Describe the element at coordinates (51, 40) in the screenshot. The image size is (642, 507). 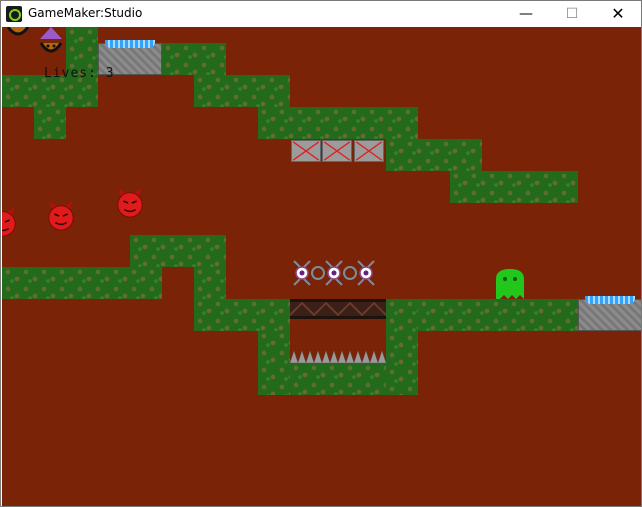
I see `wizard-player-icon` at that location.